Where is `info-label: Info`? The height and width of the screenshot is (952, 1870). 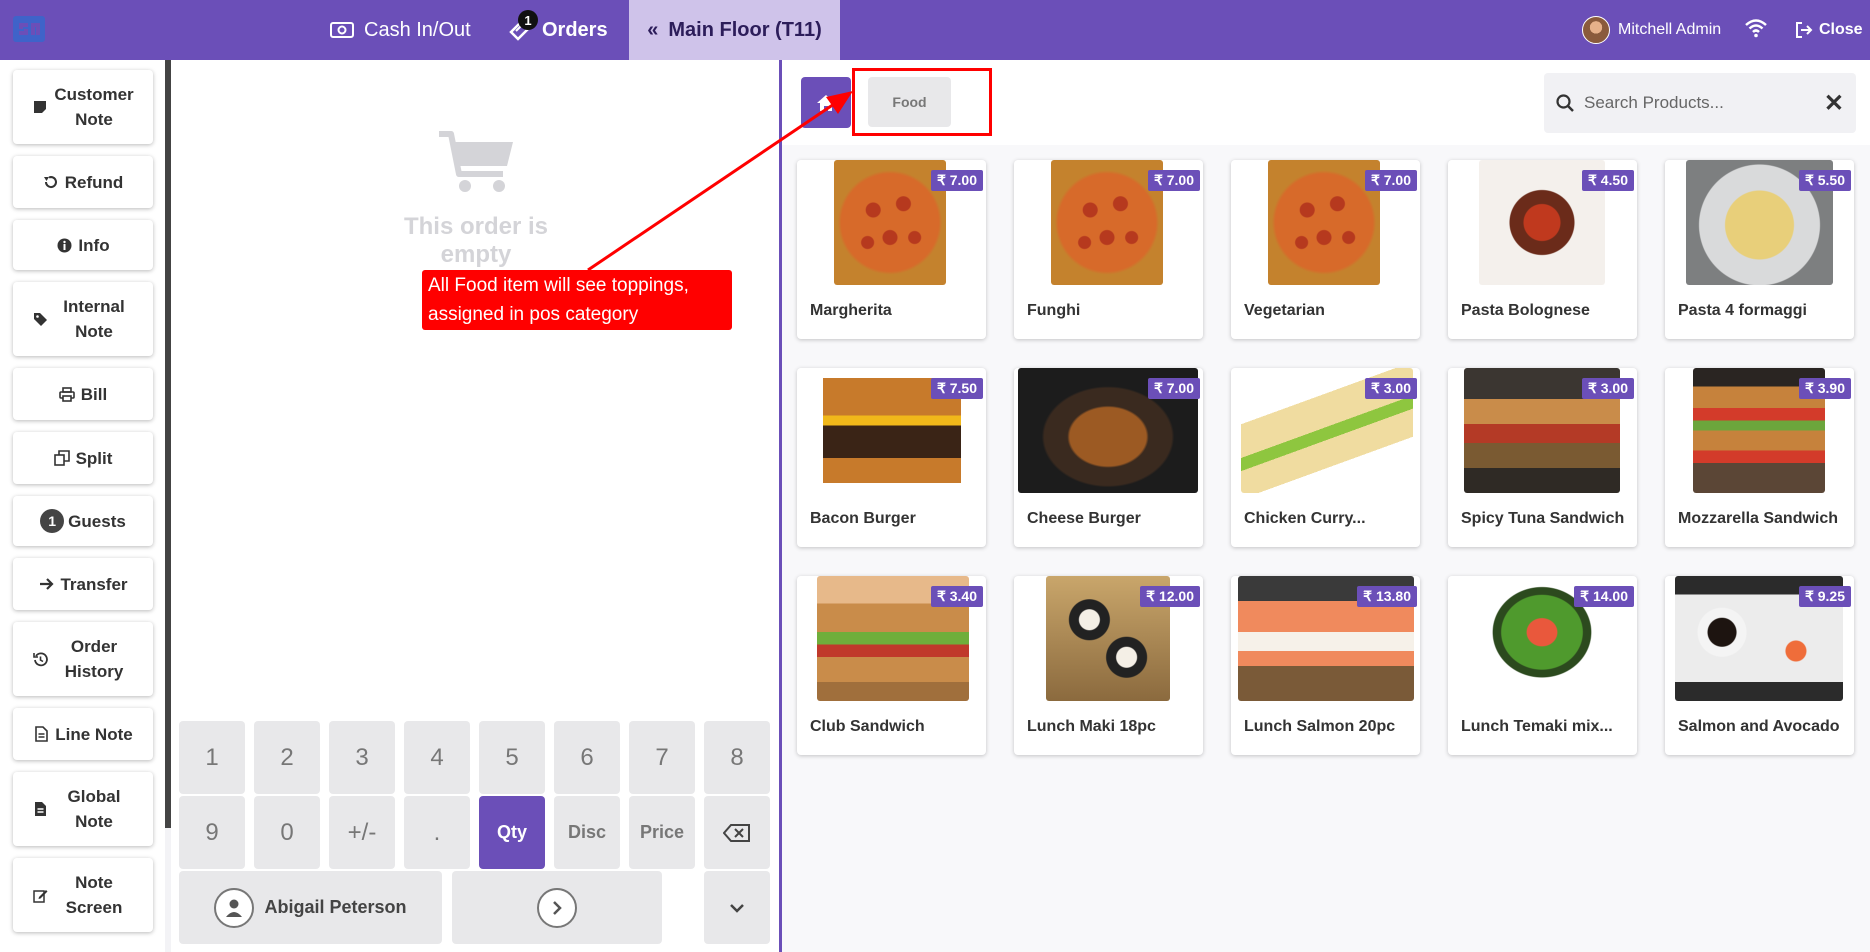 info-label: Info is located at coordinates (94, 245).